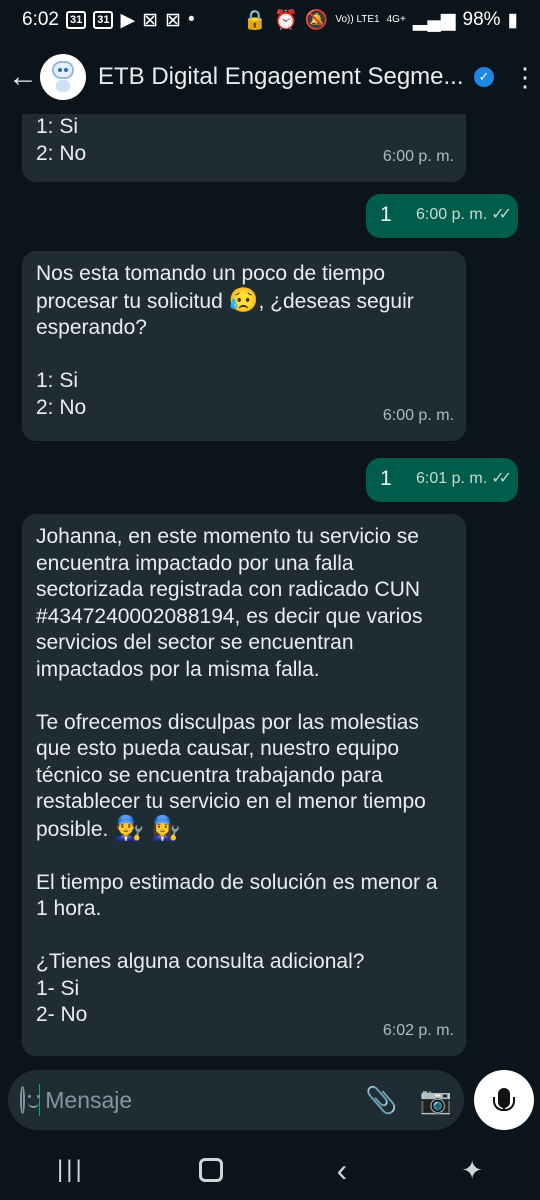  Describe the element at coordinates (30, 1100) in the screenshot. I see `emoji-icon` at that location.